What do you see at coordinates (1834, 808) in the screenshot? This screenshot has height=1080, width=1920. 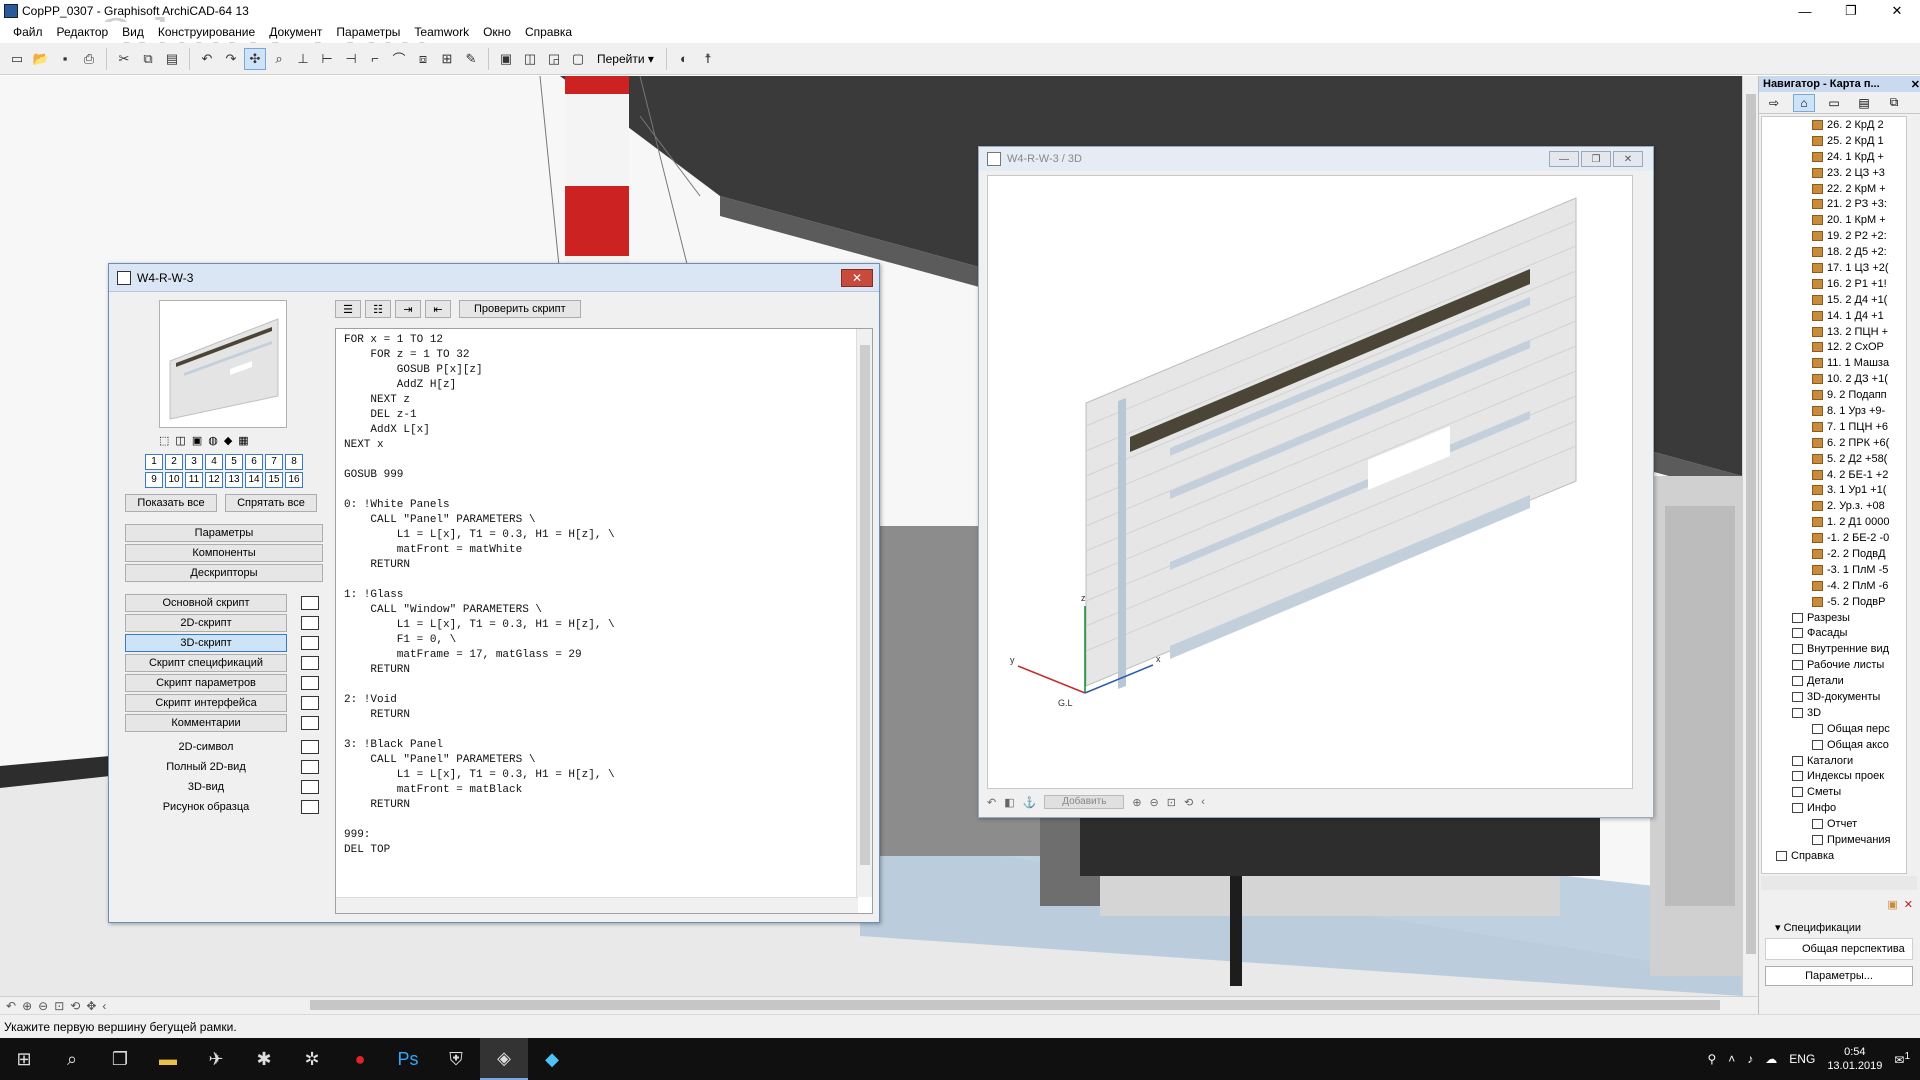 I see `tree-group: Инфо` at bounding box center [1834, 808].